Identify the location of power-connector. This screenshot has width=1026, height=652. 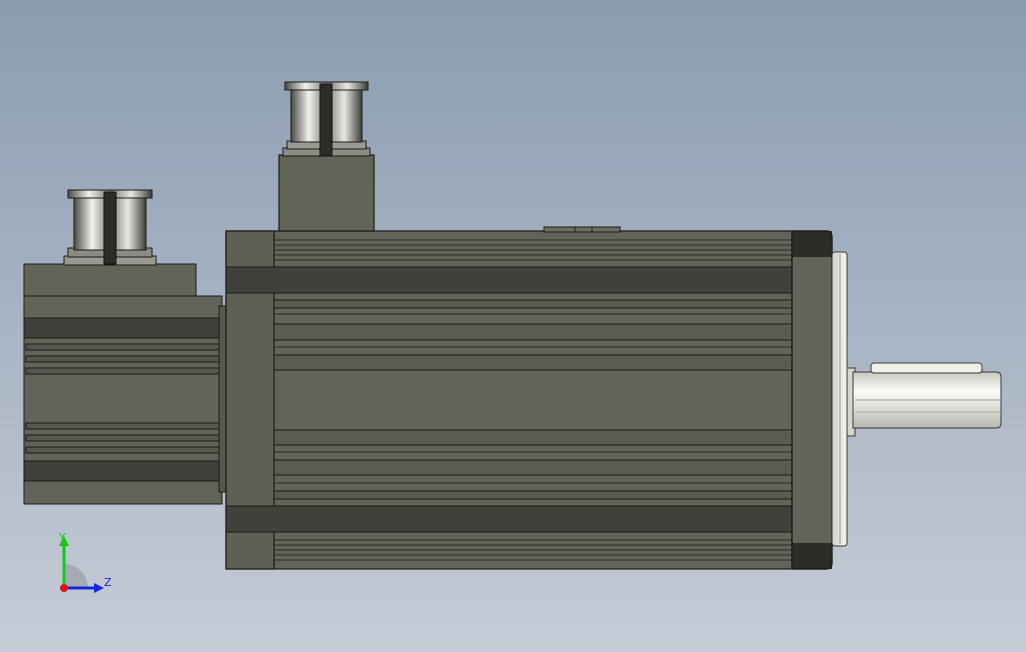
(326, 156).